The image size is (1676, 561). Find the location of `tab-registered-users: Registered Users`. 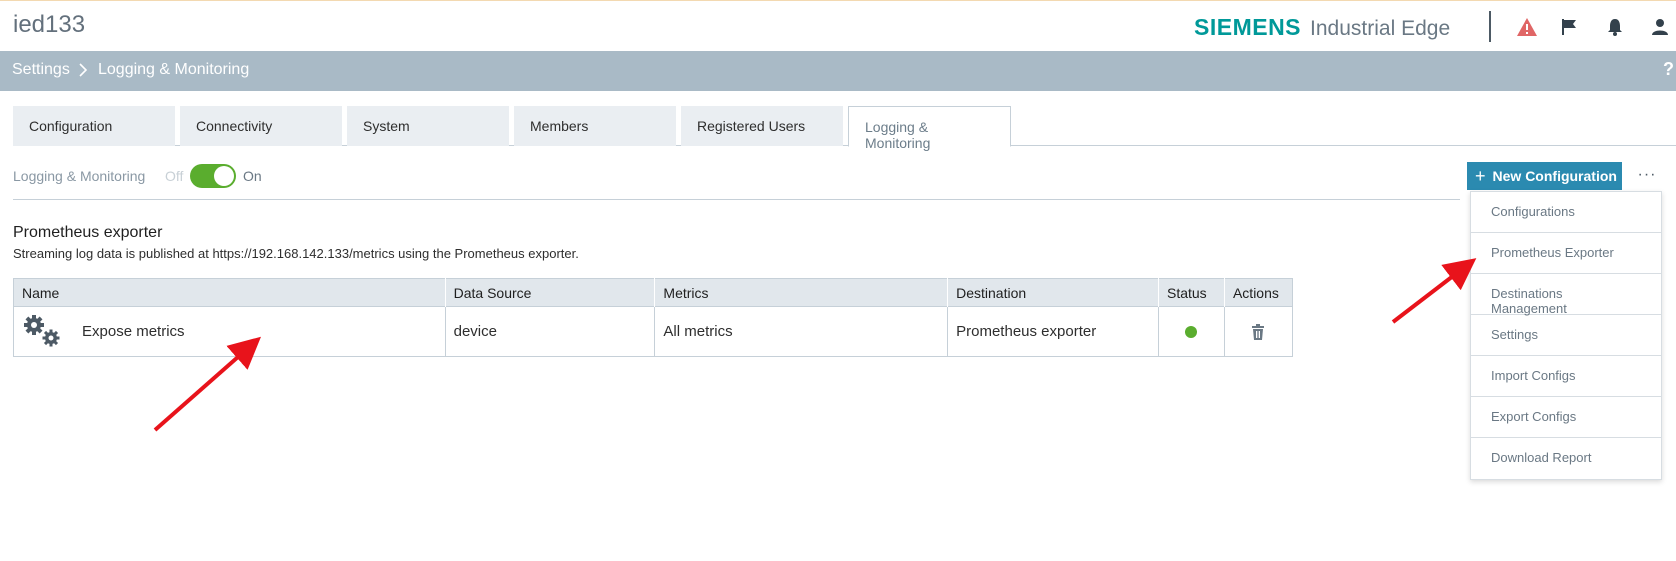

tab-registered-users: Registered Users is located at coordinates (762, 126).